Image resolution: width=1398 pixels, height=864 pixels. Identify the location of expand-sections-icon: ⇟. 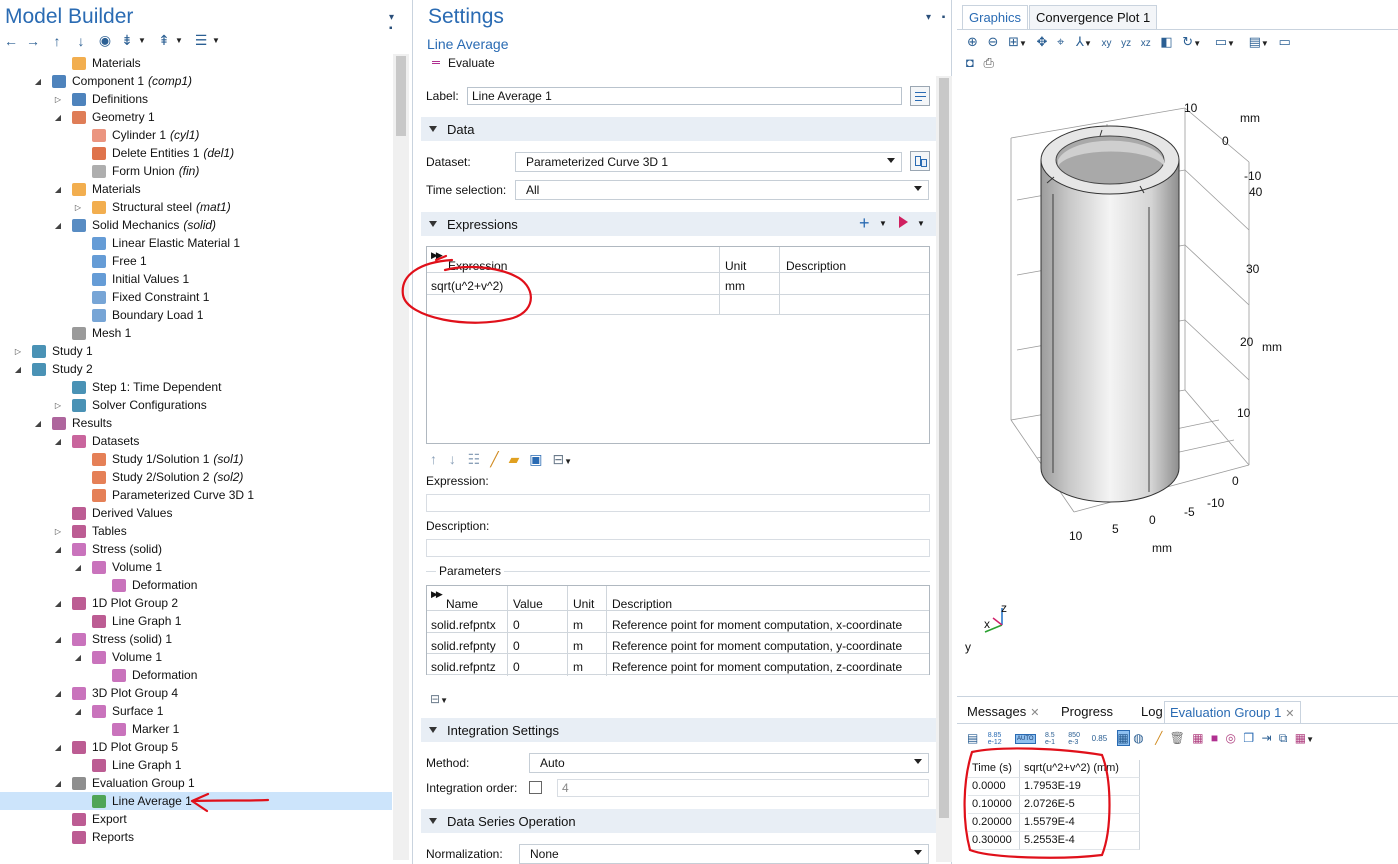
(127, 40).